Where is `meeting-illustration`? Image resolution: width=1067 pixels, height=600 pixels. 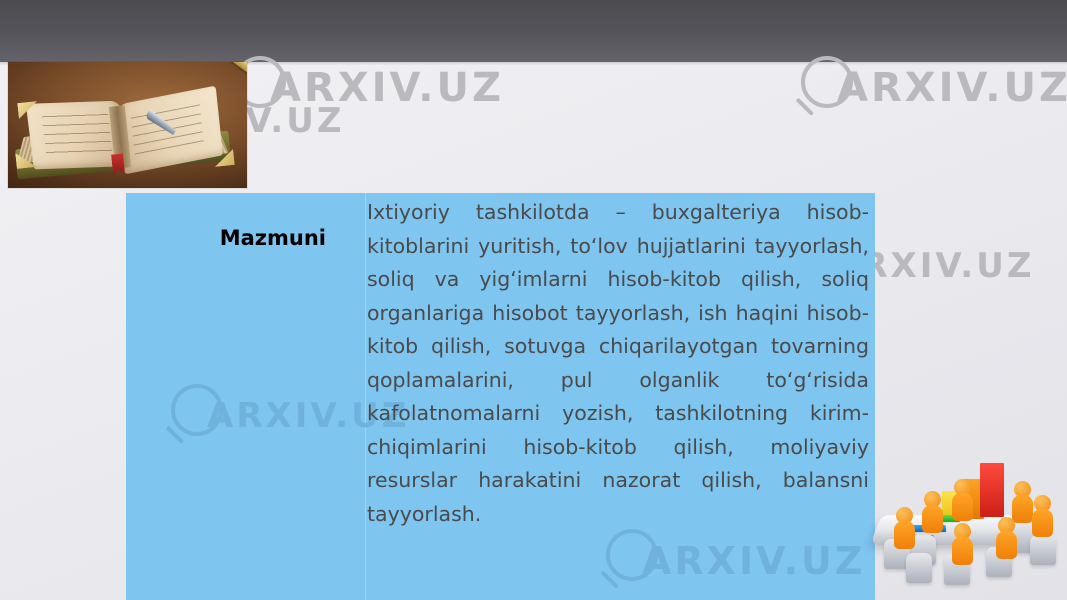 meeting-illustration is located at coordinates (964, 521).